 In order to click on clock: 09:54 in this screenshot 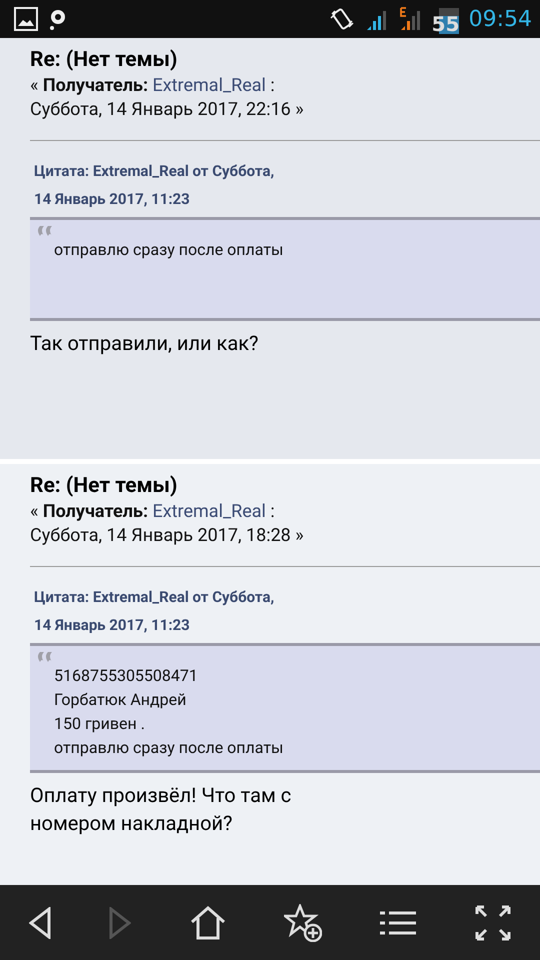, I will do `click(500, 19)`.